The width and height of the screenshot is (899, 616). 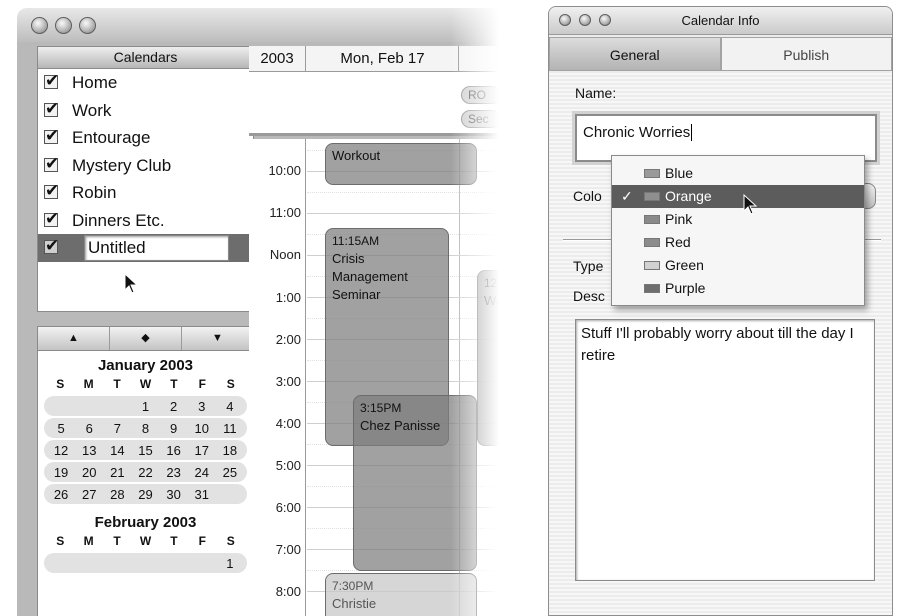 I want to click on event-chez-panisse: 3:15PM Chez Panisse, so click(x=415, y=483).